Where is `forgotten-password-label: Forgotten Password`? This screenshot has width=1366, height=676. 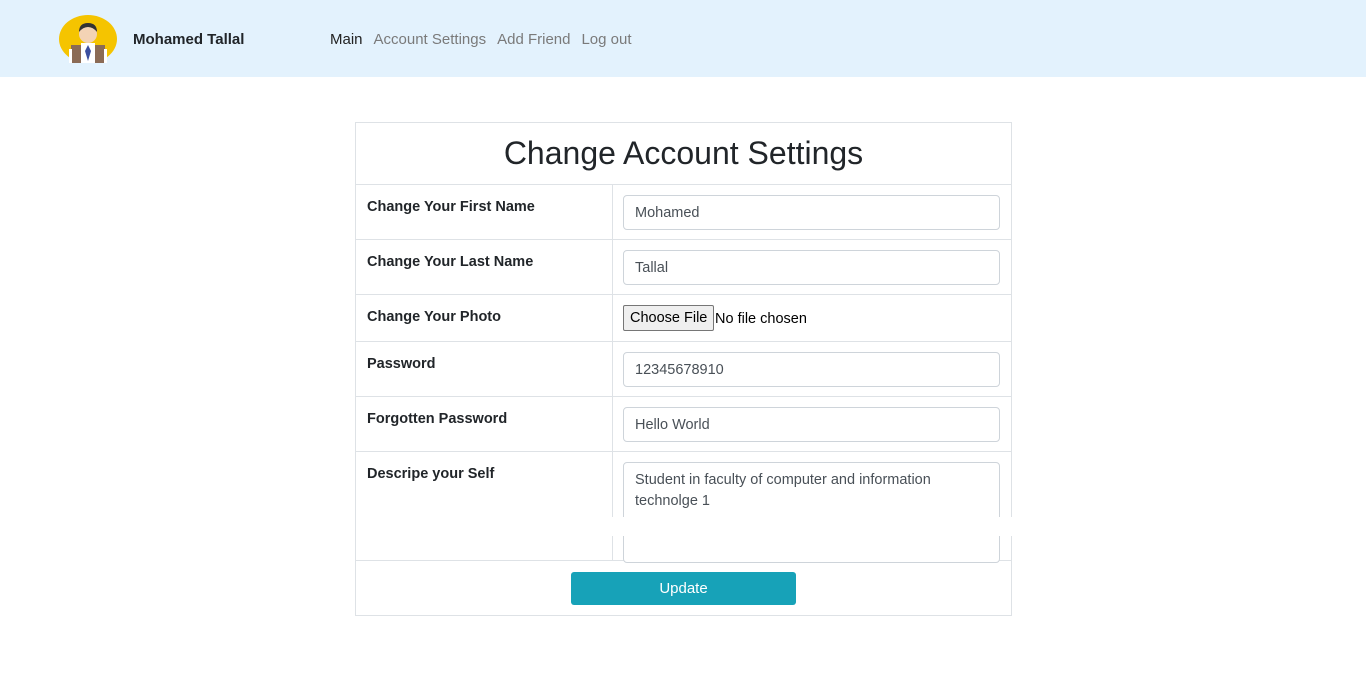
forgotten-password-label: Forgotten Password is located at coordinates (484, 424).